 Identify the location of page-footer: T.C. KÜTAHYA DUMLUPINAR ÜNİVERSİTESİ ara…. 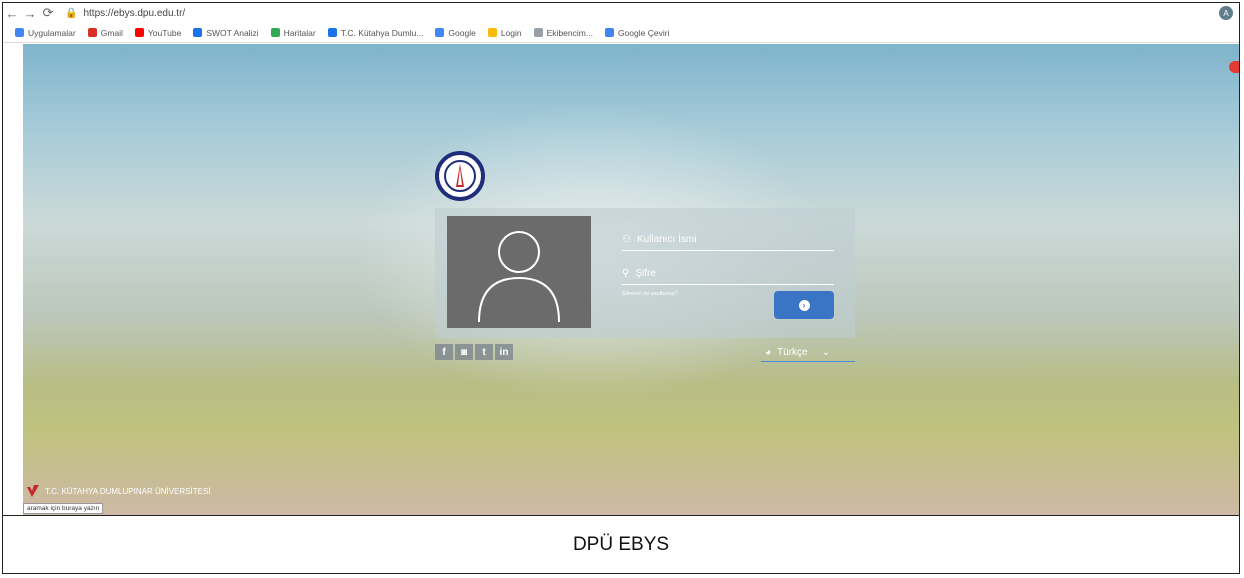
(631, 498).